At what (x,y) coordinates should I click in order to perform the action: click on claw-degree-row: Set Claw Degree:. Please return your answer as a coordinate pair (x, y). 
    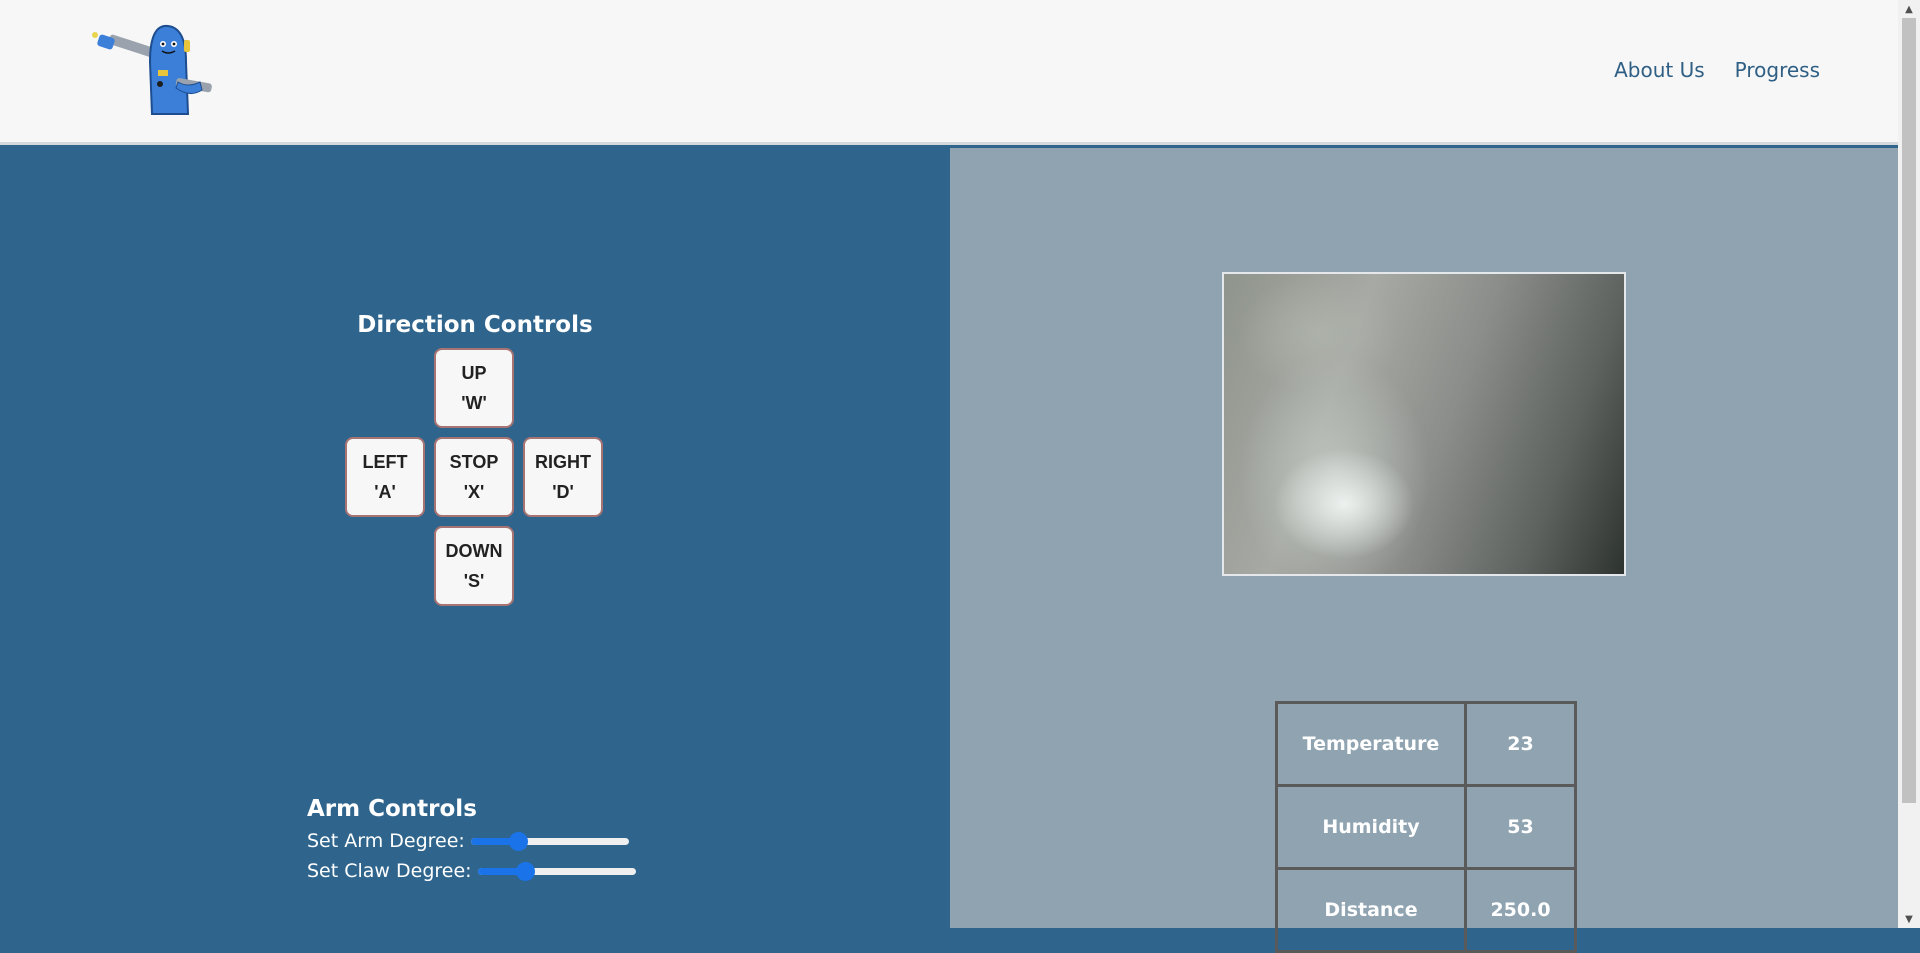
    Looking at the image, I should click on (471, 871).